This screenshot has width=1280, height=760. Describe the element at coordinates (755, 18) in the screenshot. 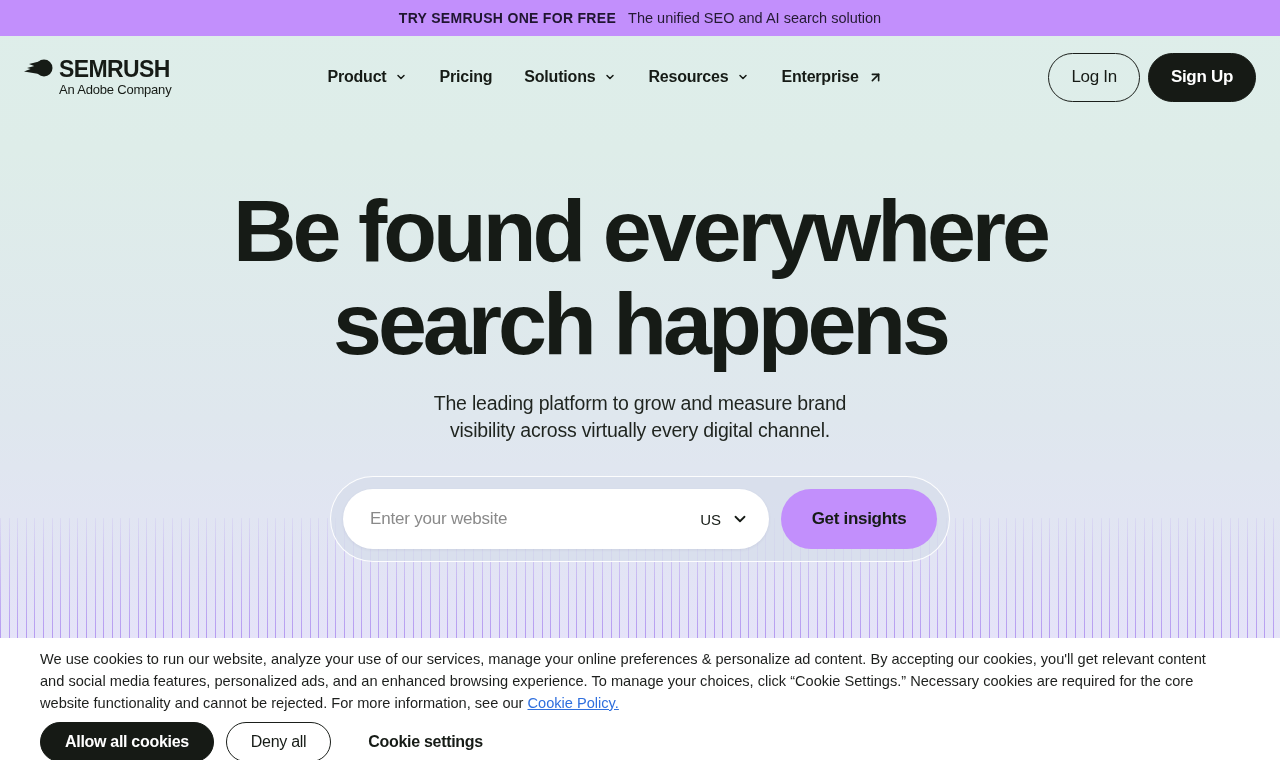

I see `promo-tagline: The unified SEO and AI search solution` at that location.